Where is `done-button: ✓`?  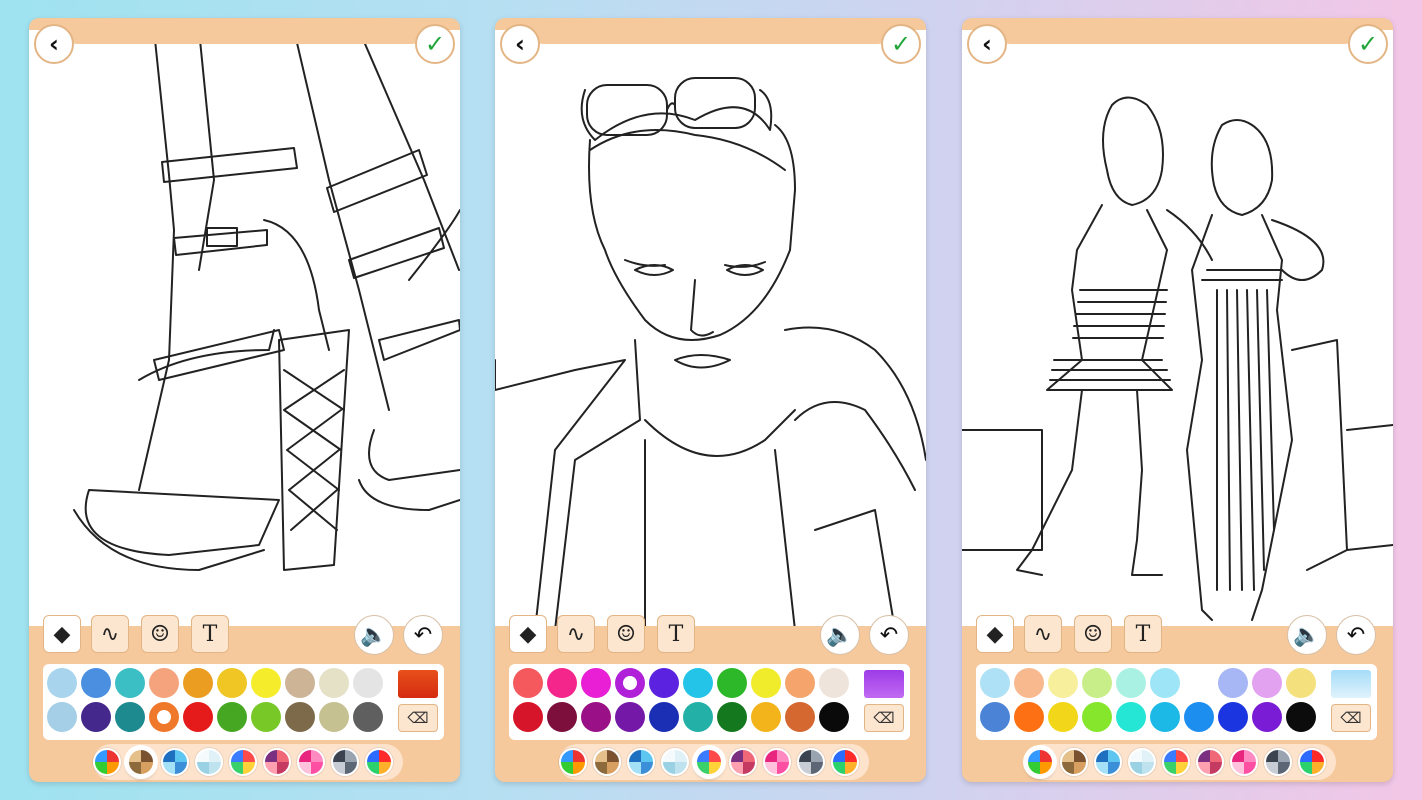
done-button: ✓ is located at coordinates (901, 44).